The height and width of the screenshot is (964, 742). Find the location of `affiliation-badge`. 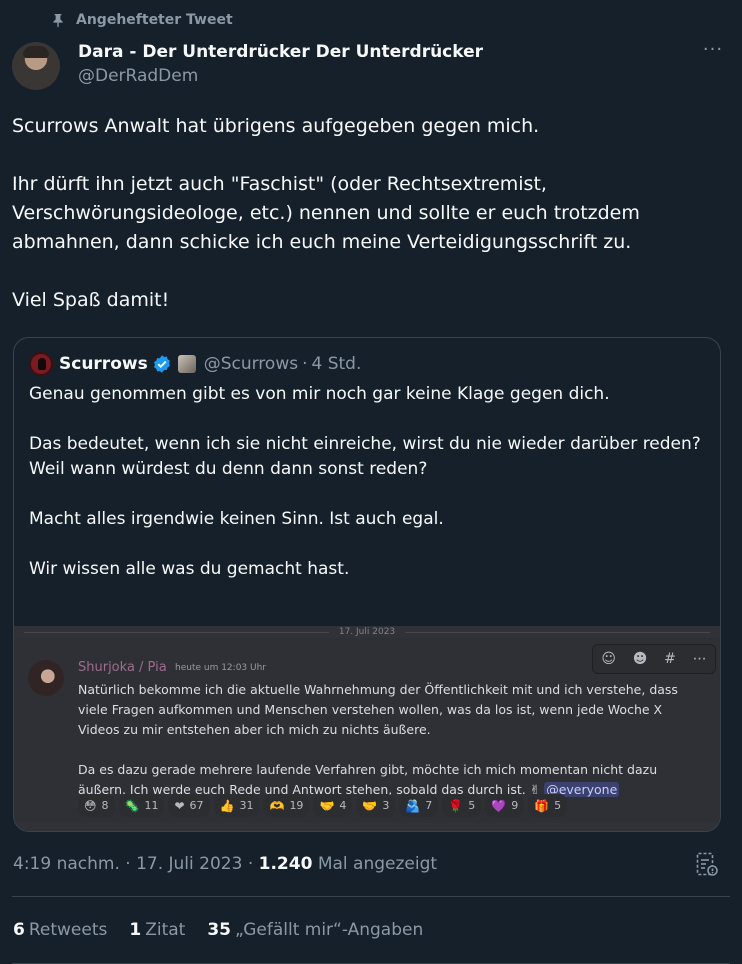

affiliation-badge is located at coordinates (186, 364).